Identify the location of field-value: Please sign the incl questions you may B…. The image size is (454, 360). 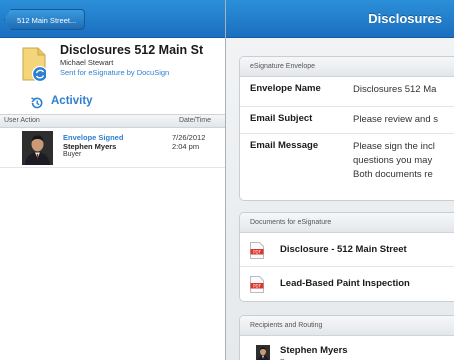
(394, 161).